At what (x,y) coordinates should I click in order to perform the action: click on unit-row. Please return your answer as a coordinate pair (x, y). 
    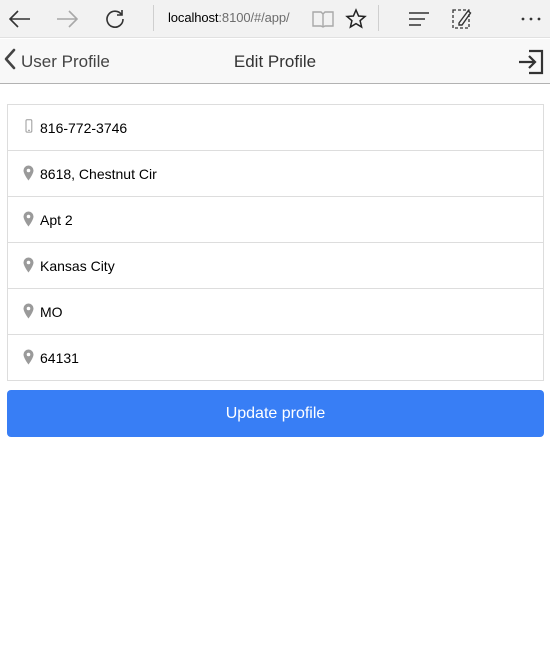
    Looking at the image, I should click on (275, 220).